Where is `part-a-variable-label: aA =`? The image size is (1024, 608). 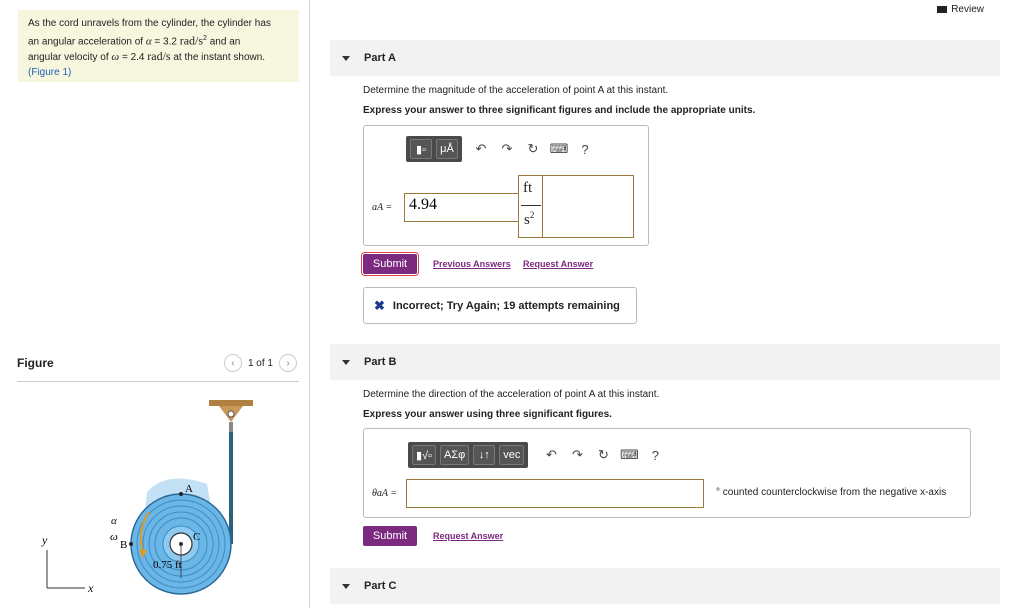 part-a-variable-label: aA = is located at coordinates (382, 207).